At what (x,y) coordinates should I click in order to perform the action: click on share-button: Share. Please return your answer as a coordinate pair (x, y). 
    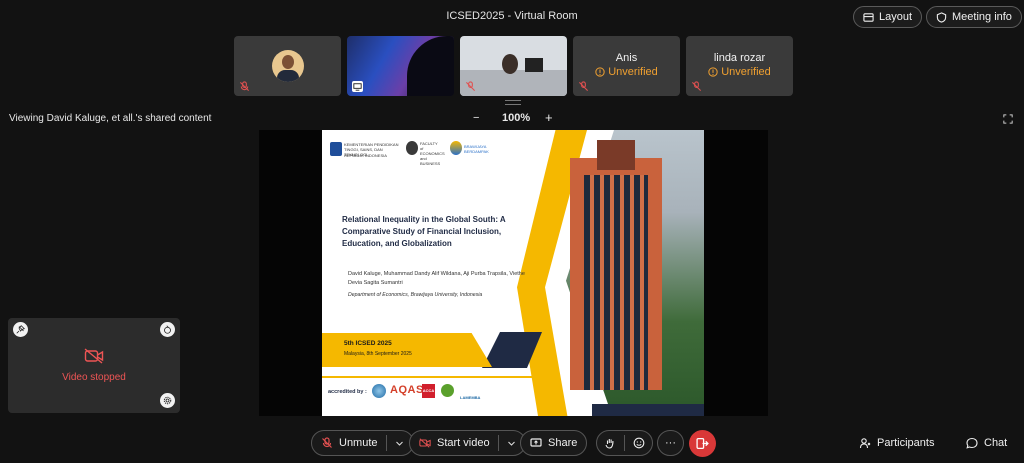
    Looking at the image, I should click on (554, 443).